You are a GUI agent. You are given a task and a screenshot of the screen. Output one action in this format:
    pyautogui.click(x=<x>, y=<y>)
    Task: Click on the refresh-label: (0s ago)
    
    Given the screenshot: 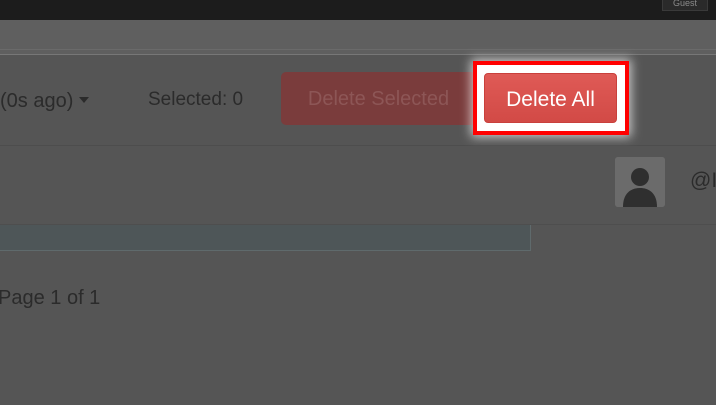 What is the action you would take?
    pyautogui.click(x=37, y=101)
    